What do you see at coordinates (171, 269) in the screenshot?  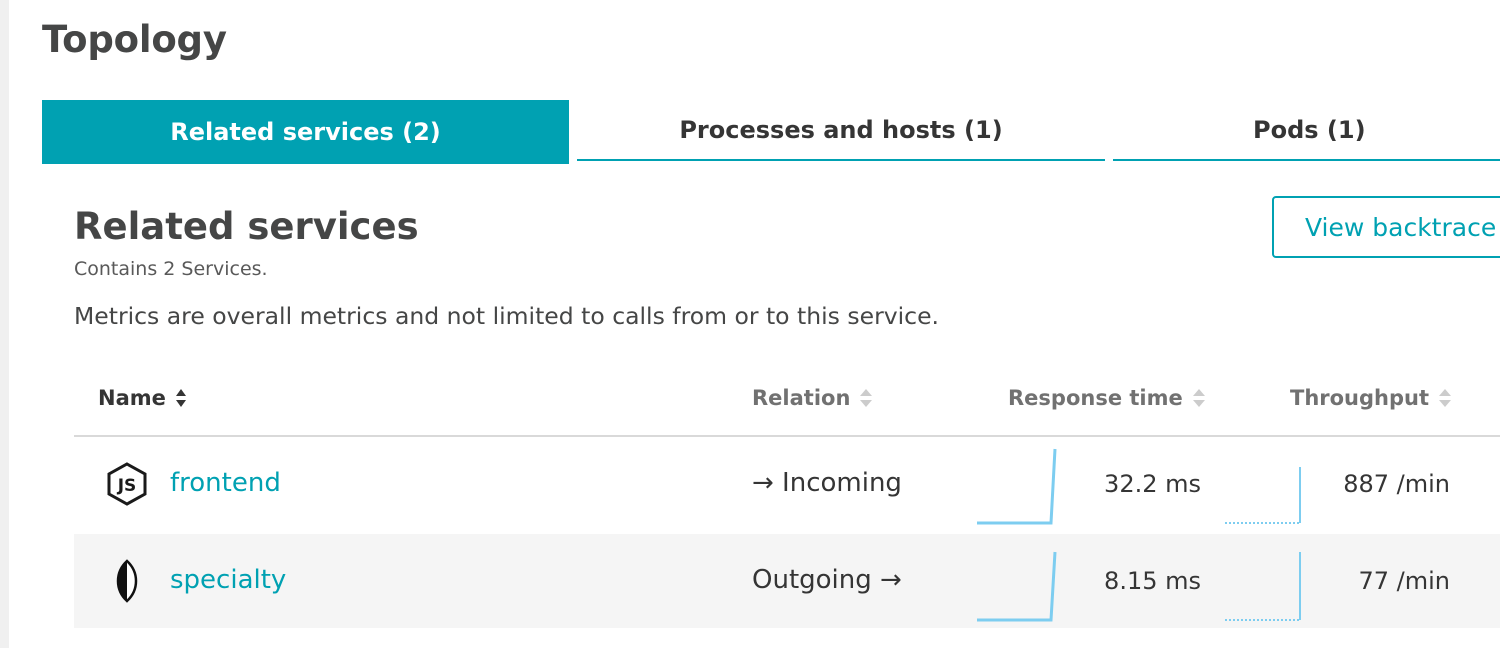 I see `section-subtitle: Contains 2 Services.` at bounding box center [171, 269].